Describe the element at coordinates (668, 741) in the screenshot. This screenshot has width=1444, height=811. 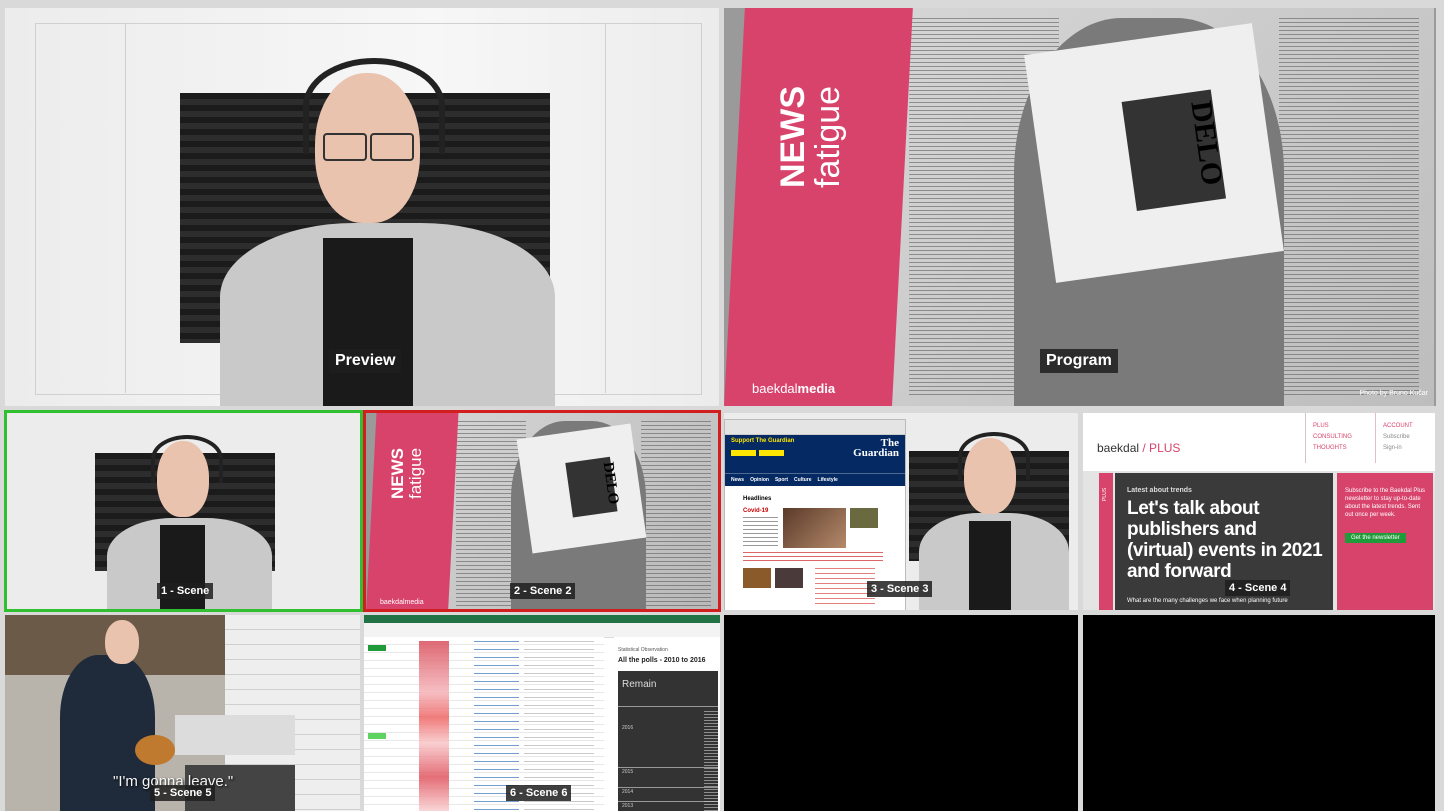
I see `poll-chart: Remain 2016 2015 2014 2013` at that location.